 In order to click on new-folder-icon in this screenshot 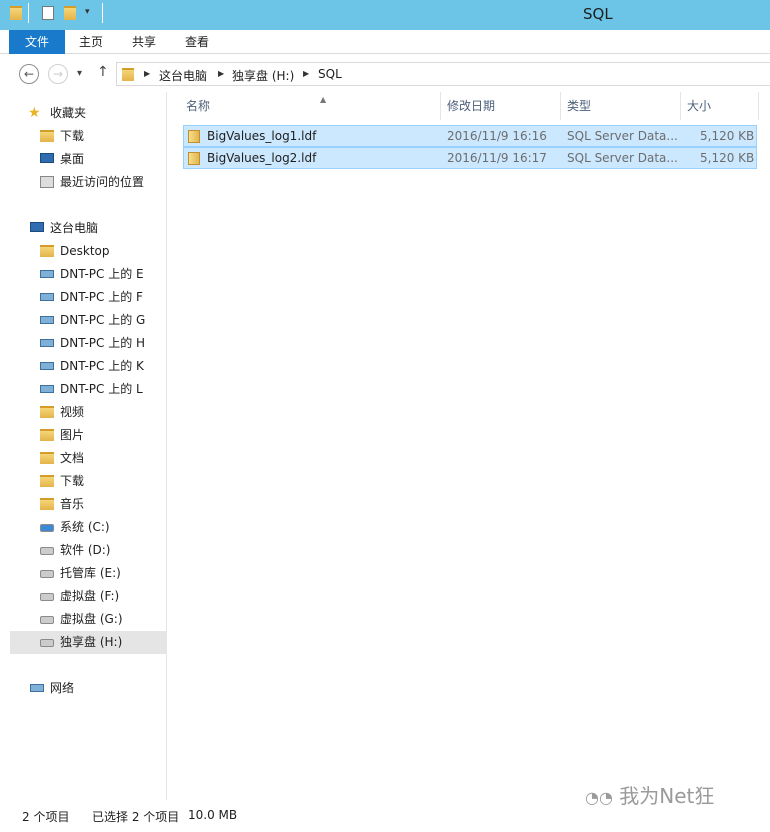, I will do `click(70, 13)`.